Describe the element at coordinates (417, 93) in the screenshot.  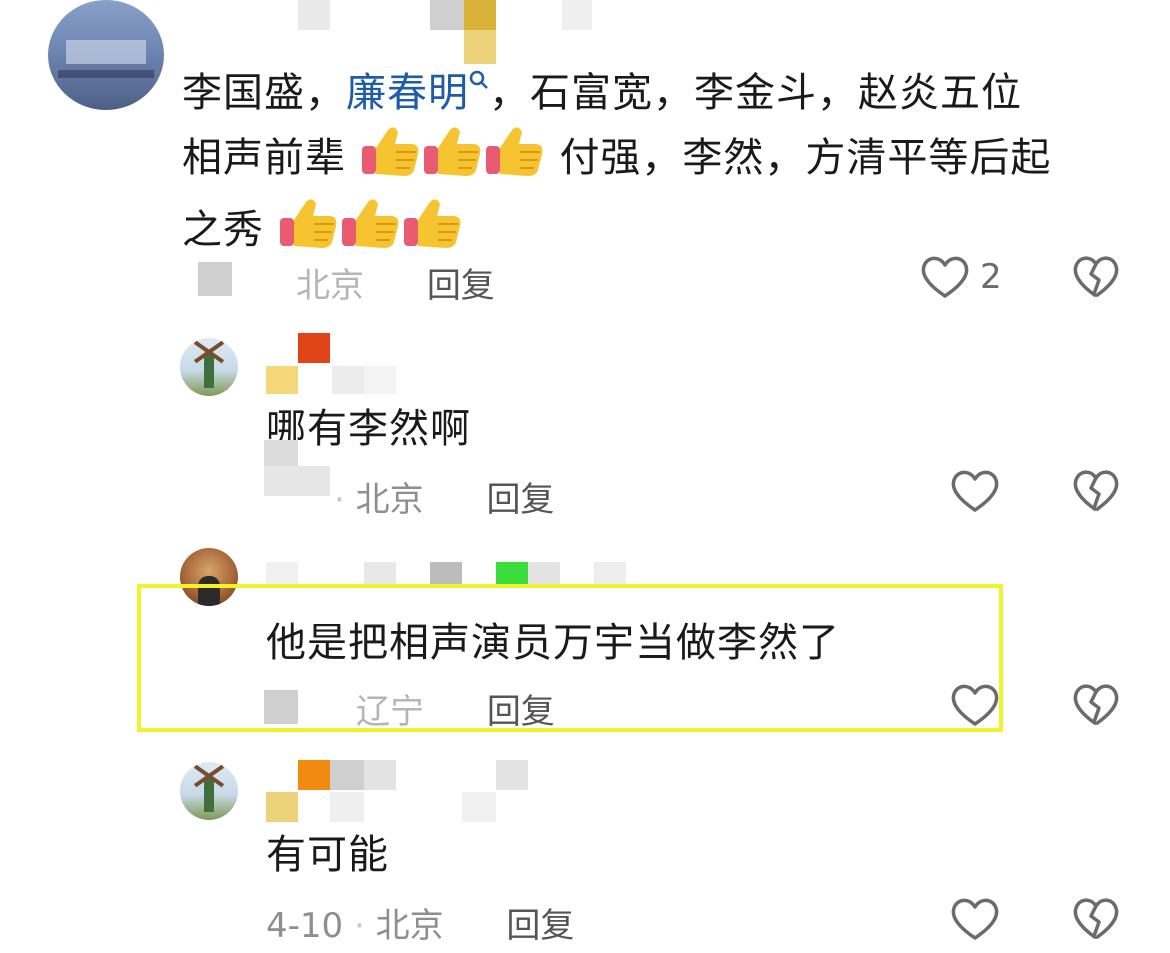
I see `mention-link: 廉春明` at that location.